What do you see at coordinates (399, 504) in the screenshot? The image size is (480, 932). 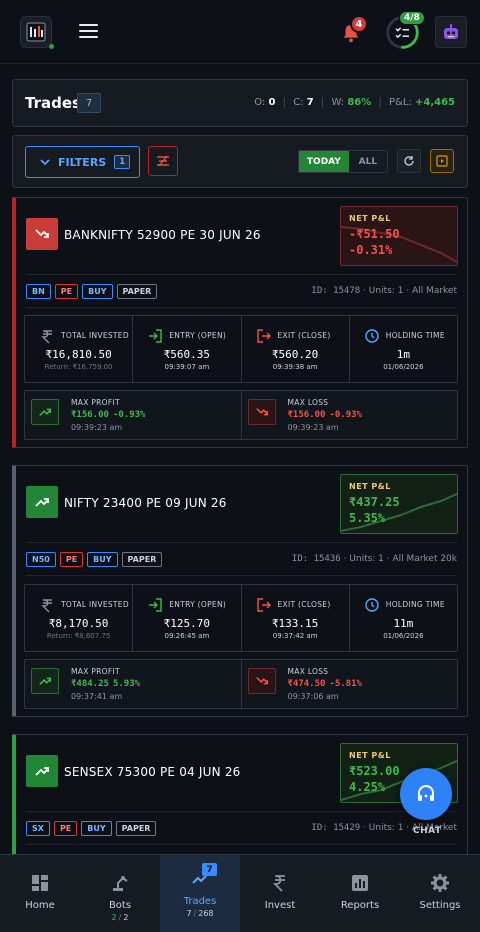 I see `net-pnl-box: NET P&L ₹437.25 5.35%` at bounding box center [399, 504].